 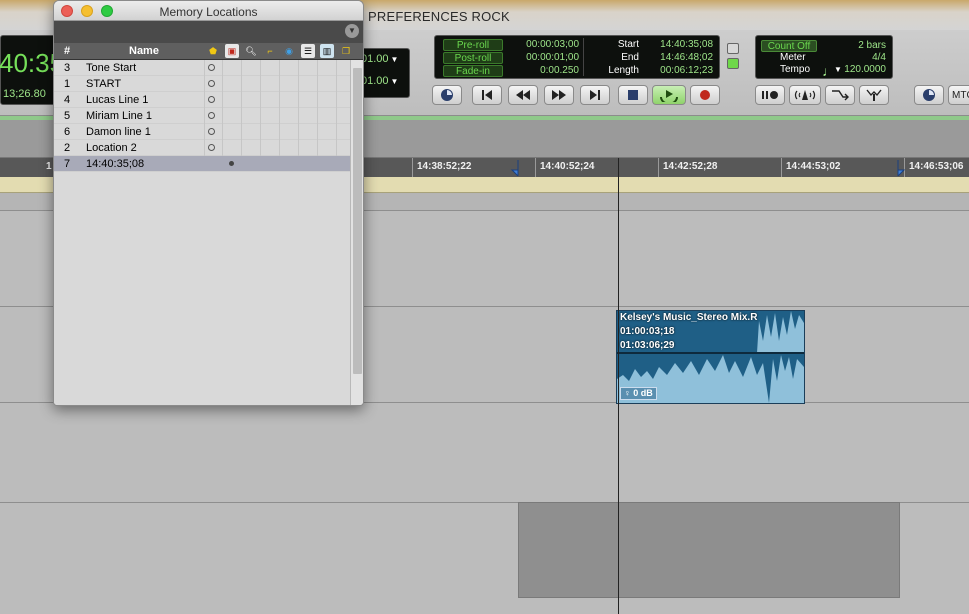 I want to click on session-title: PREFERENCES ROCK, so click(x=439, y=16).